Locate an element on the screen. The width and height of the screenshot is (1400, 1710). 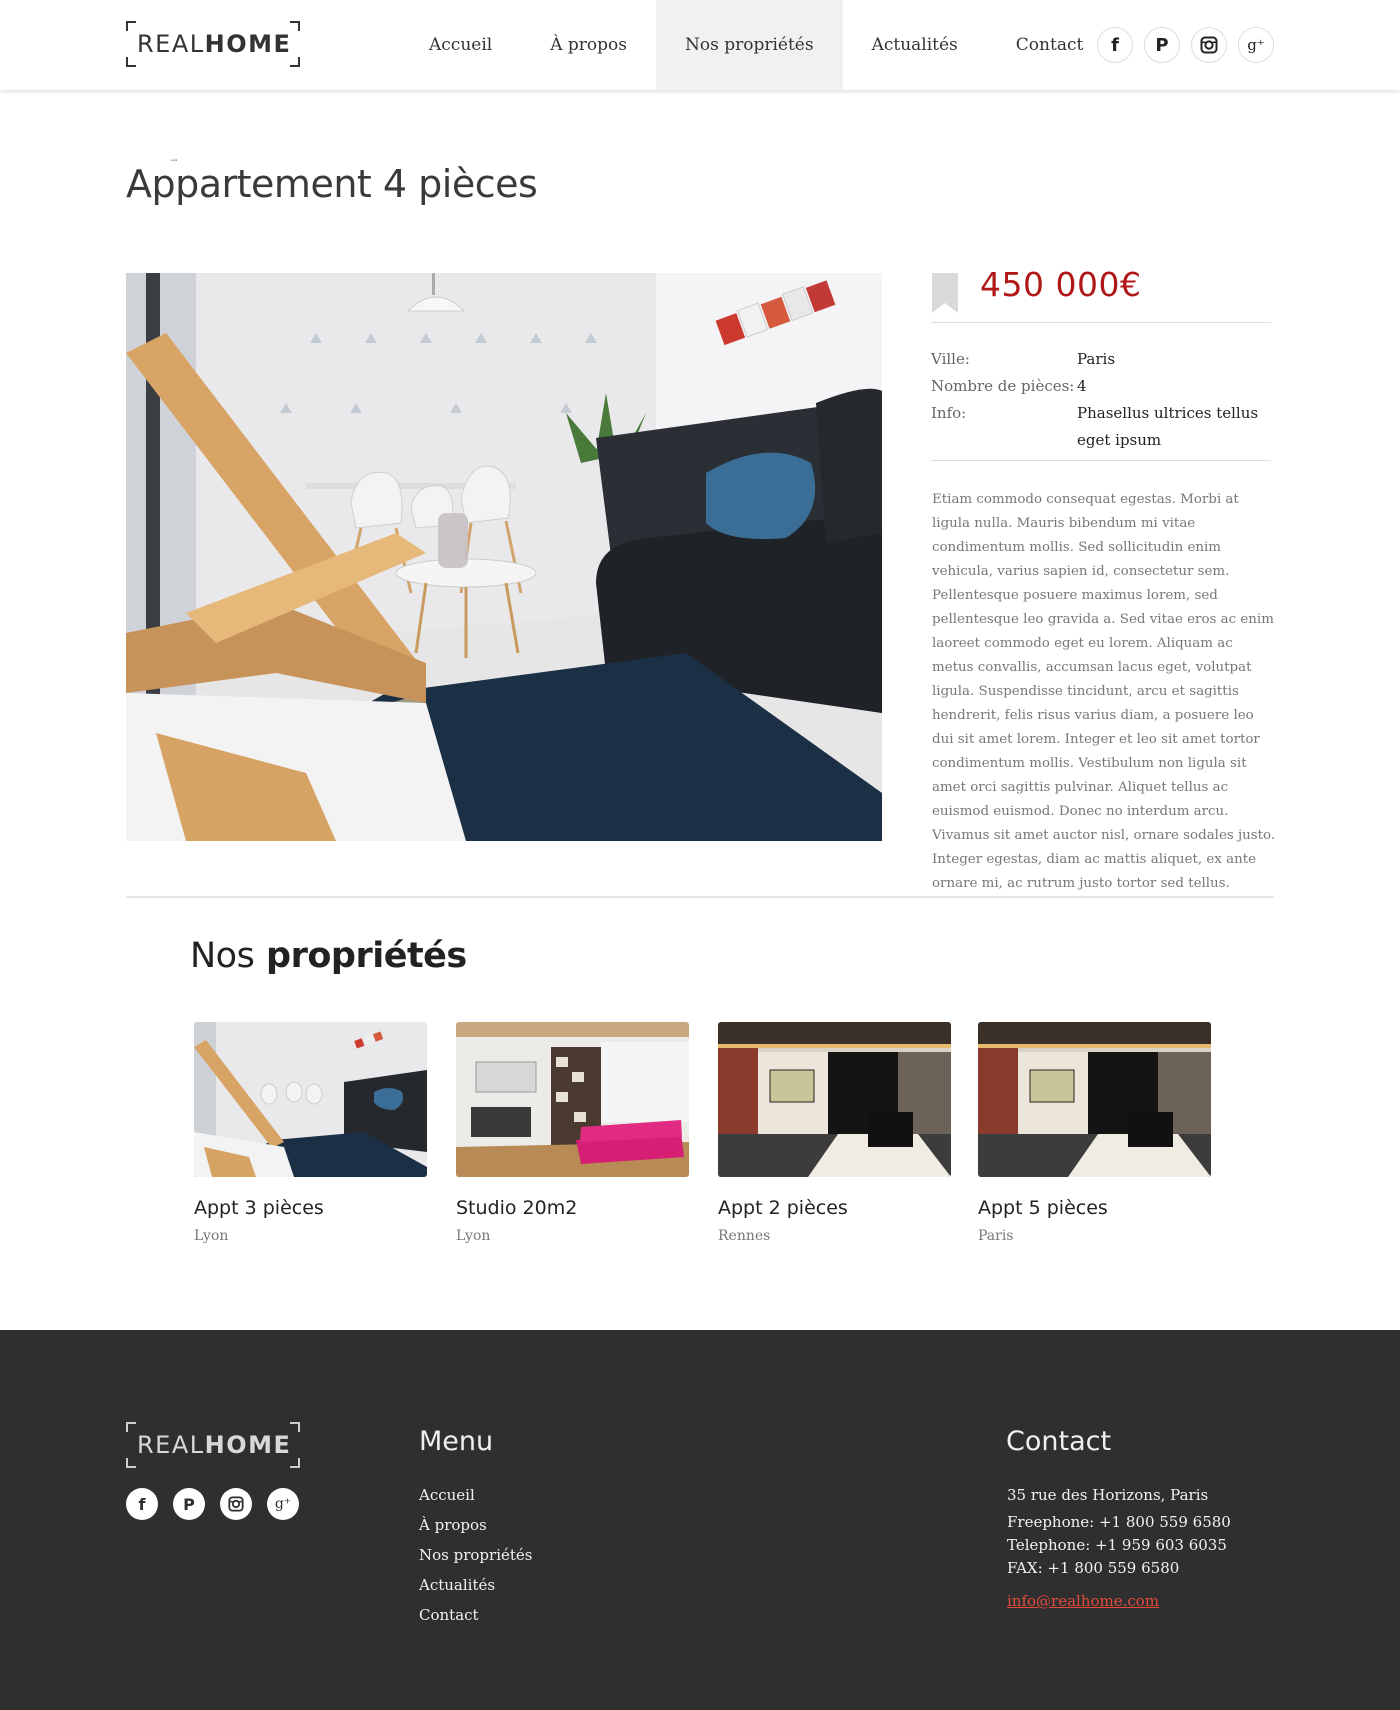
footer-link-a-propos: À propos is located at coordinates (475, 1525).